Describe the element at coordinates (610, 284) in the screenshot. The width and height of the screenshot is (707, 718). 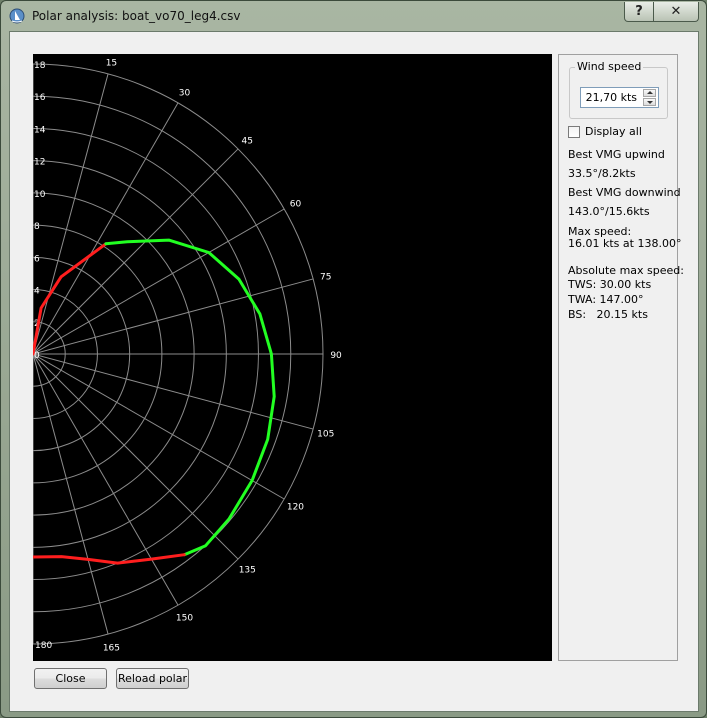
I see `abs-max-tws: TWS: 30.00 kts` at that location.